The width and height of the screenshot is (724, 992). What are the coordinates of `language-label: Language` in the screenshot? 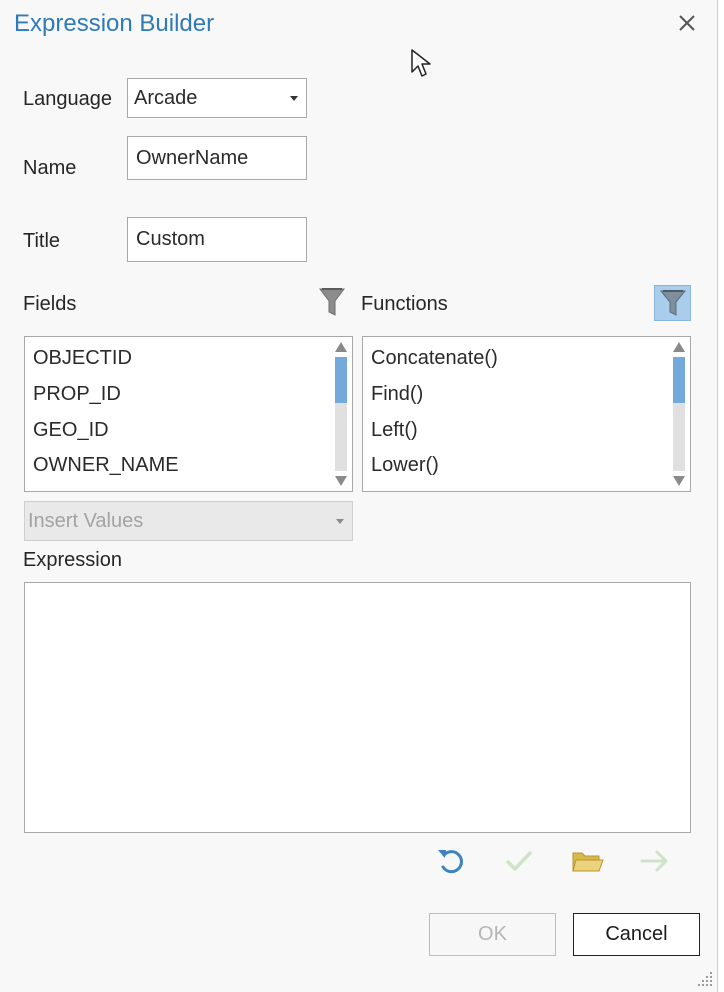 It's located at (67, 99).